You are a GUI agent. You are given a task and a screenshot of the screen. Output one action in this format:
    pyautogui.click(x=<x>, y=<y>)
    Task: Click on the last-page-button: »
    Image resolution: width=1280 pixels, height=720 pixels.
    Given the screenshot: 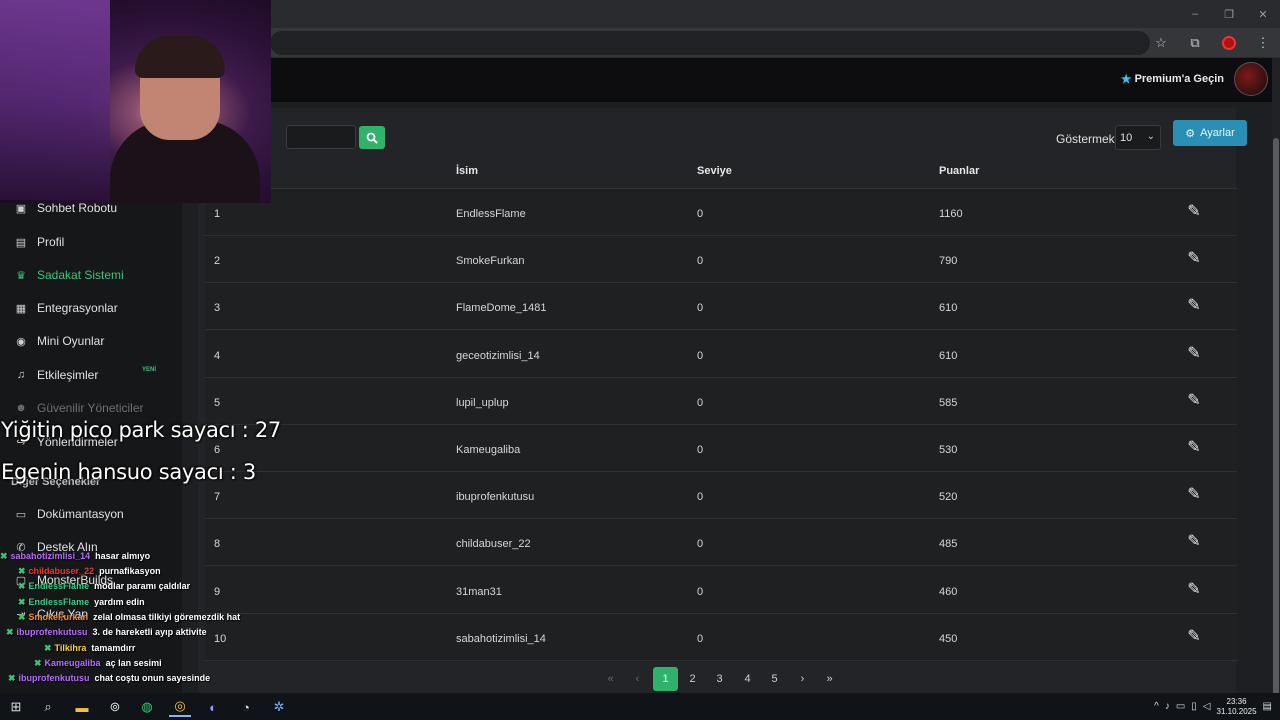 What is the action you would take?
    pyautogui.click(x=829, y=679)
    